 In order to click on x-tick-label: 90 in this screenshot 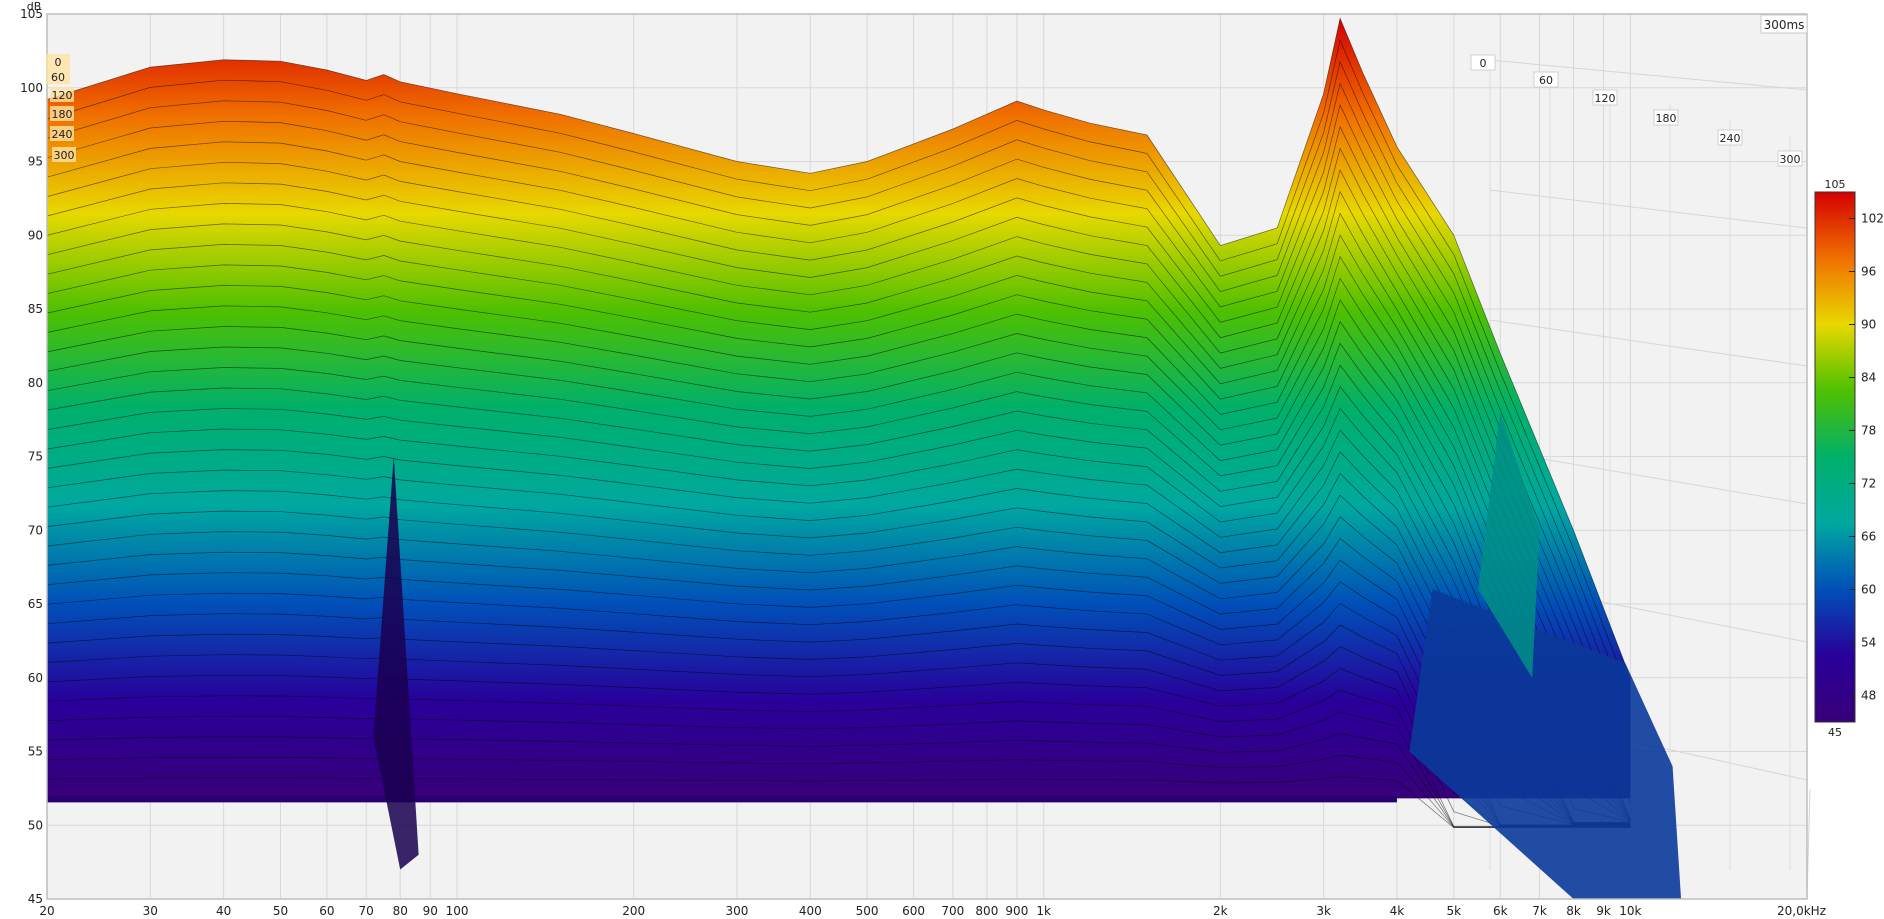, I will do `click(430, 911)`.